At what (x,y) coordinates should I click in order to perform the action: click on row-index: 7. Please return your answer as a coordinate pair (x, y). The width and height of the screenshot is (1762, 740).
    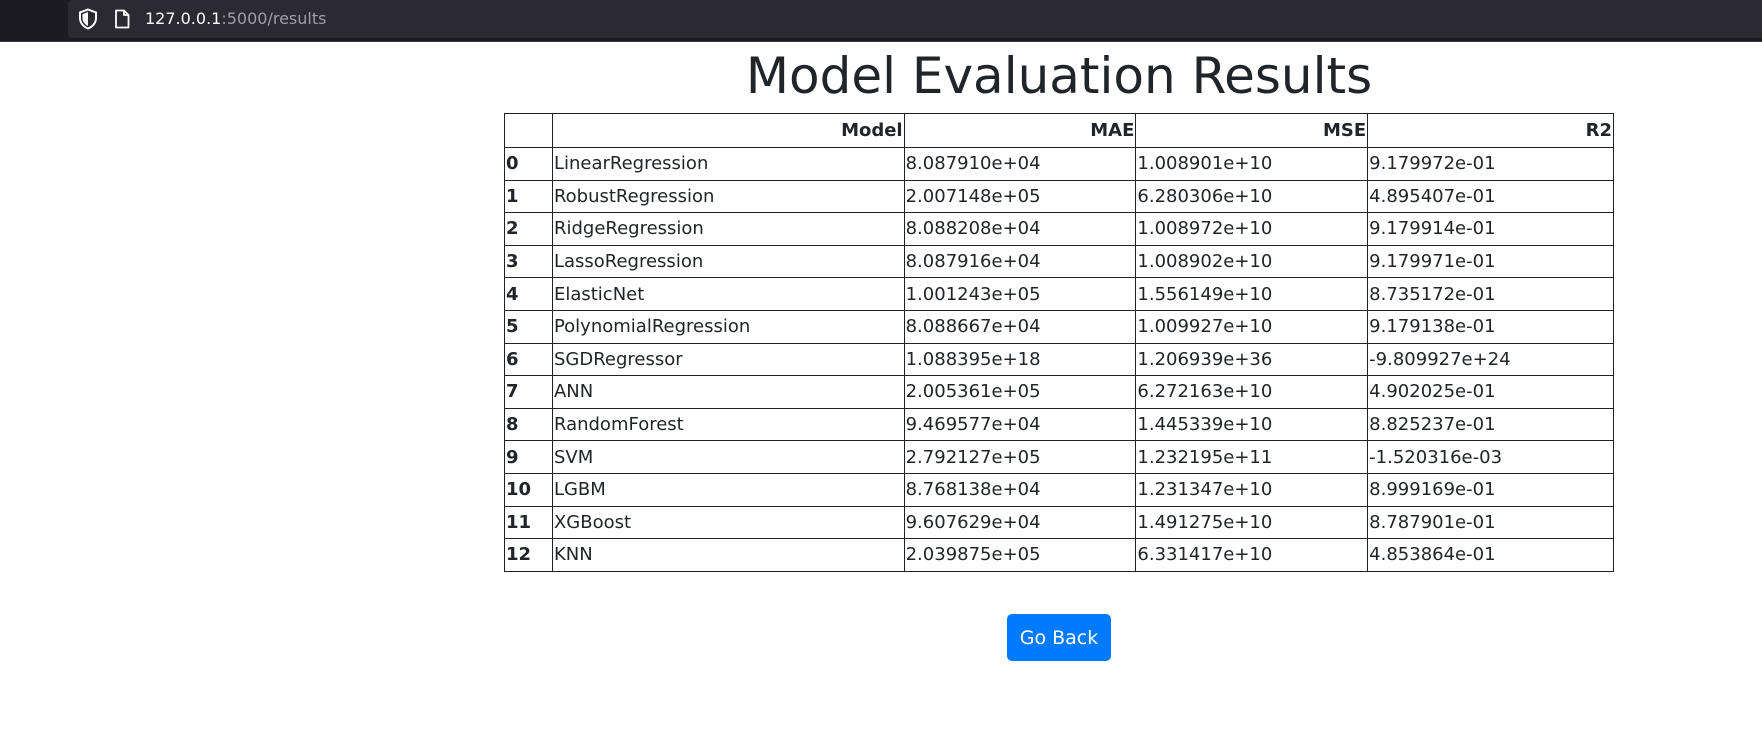
    Looking at the image, I should click on (528, 392).